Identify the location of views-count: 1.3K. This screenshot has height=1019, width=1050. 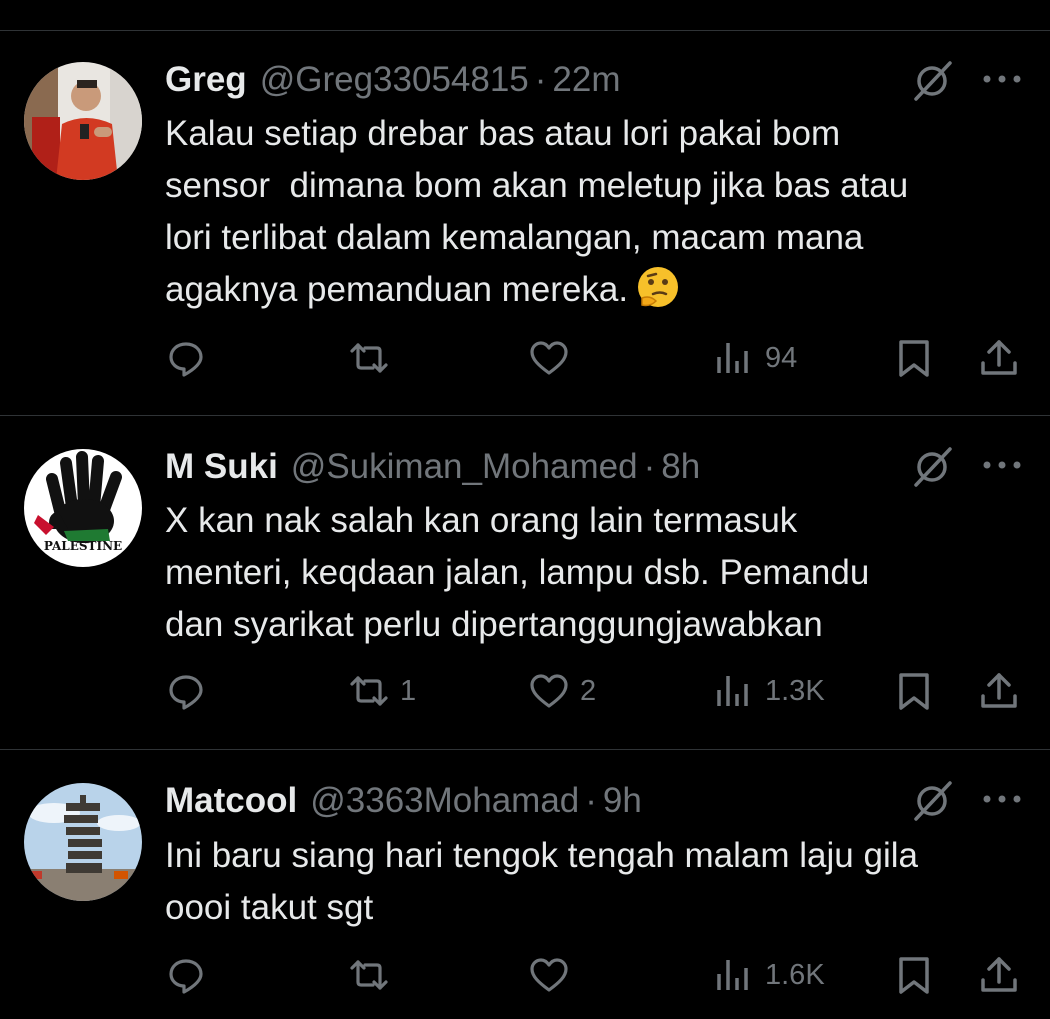
(795, 690).